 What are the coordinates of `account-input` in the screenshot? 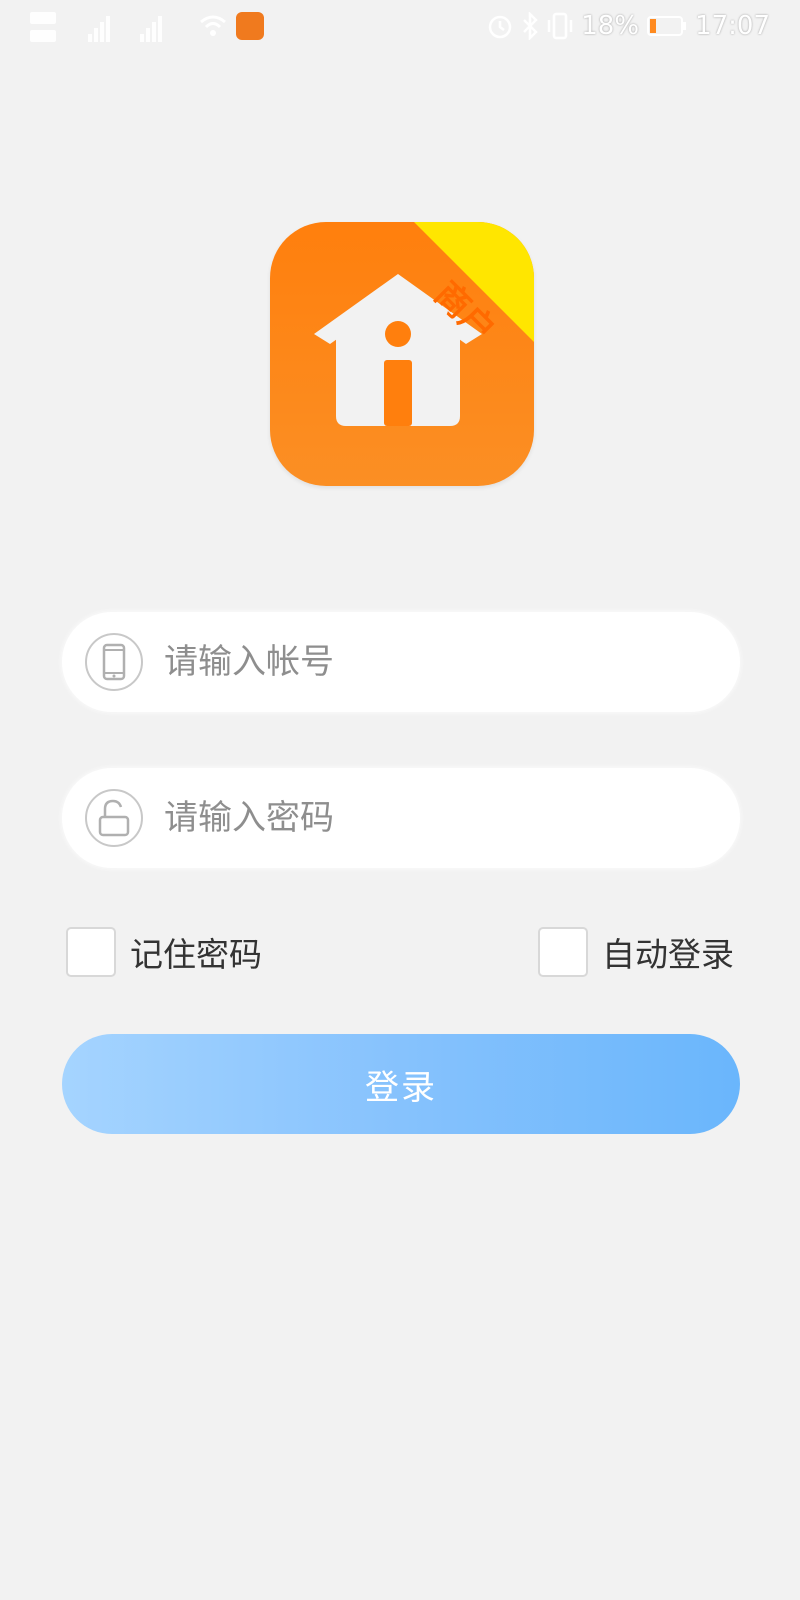 It's located at (434, 662).